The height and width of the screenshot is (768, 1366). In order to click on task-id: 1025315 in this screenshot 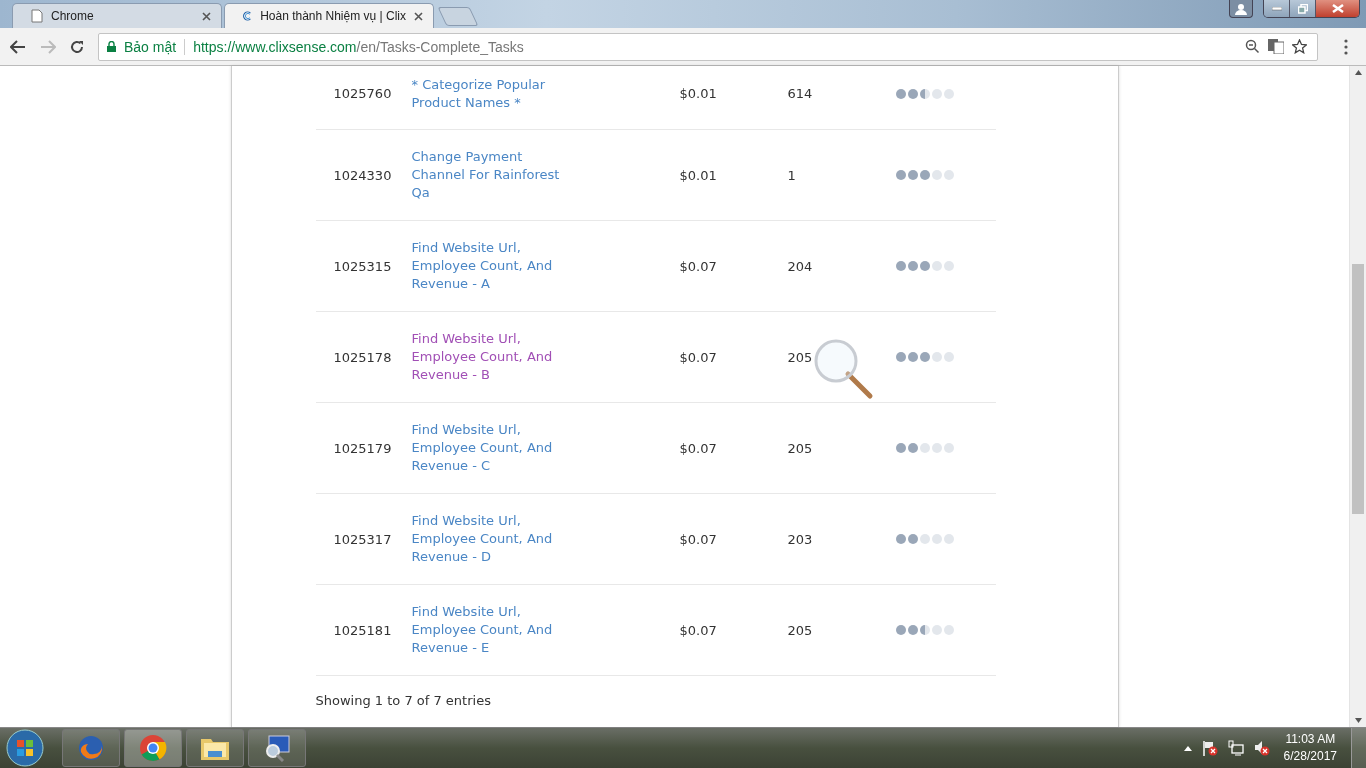, I will do `click(362, 266)`.